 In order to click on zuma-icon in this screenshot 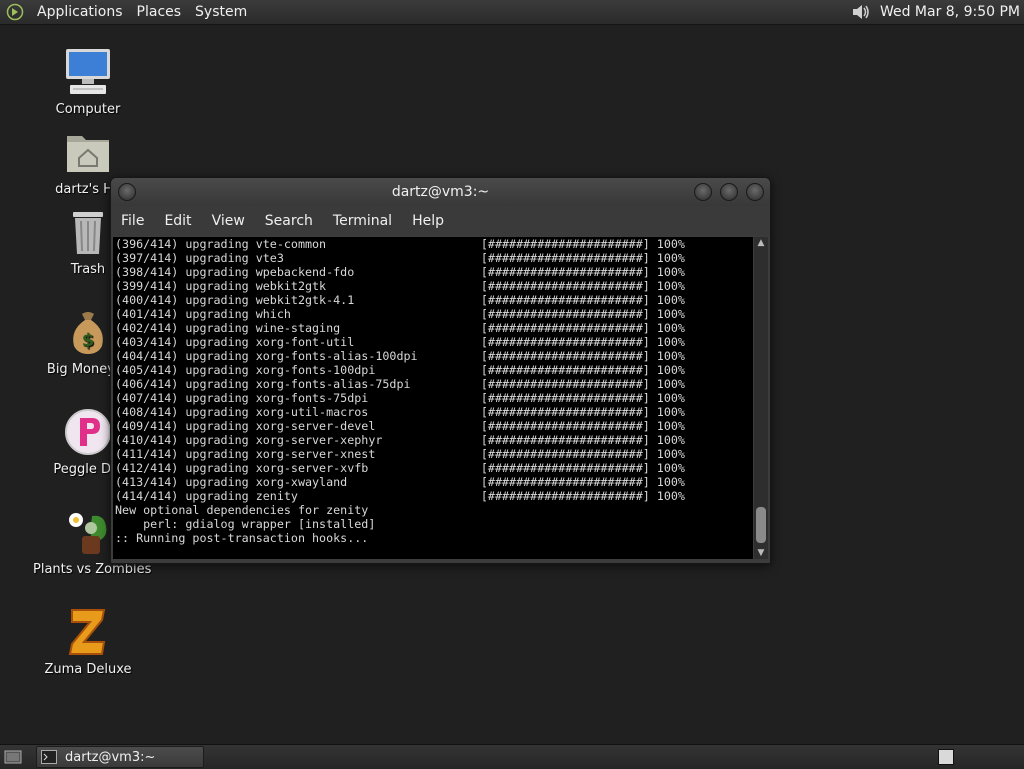, I will do `click(87, 632)`.